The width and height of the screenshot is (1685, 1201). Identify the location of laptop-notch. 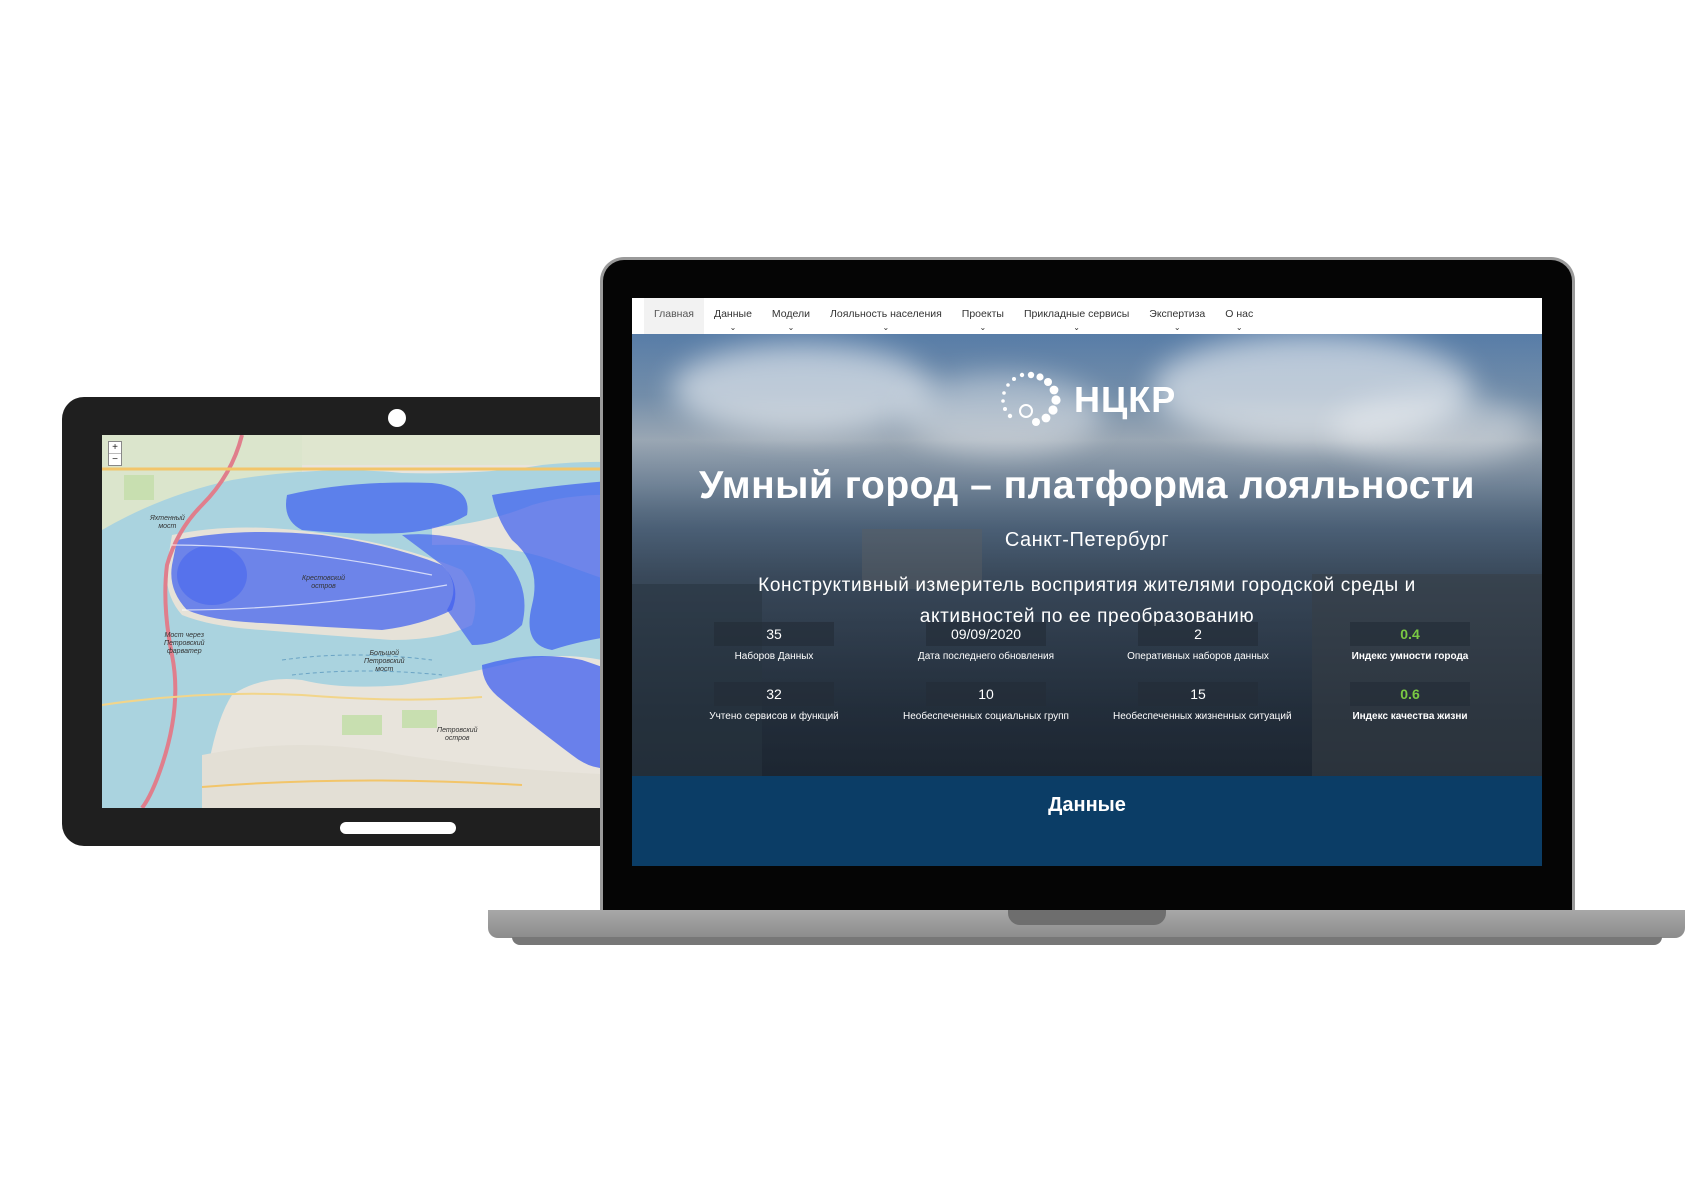
(1087, 917).